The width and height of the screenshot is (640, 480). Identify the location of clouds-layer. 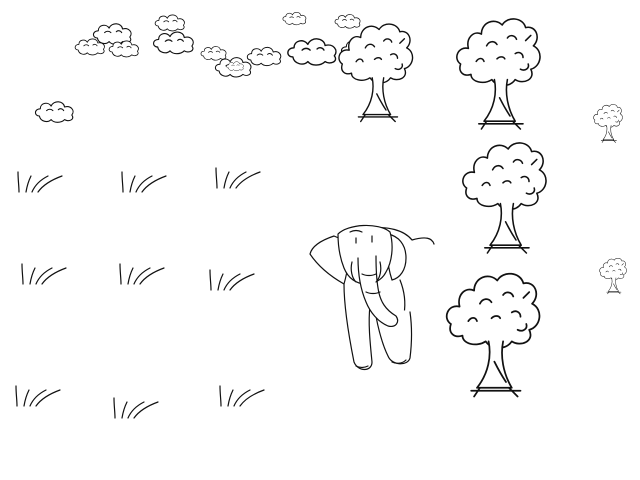
(207, 67).